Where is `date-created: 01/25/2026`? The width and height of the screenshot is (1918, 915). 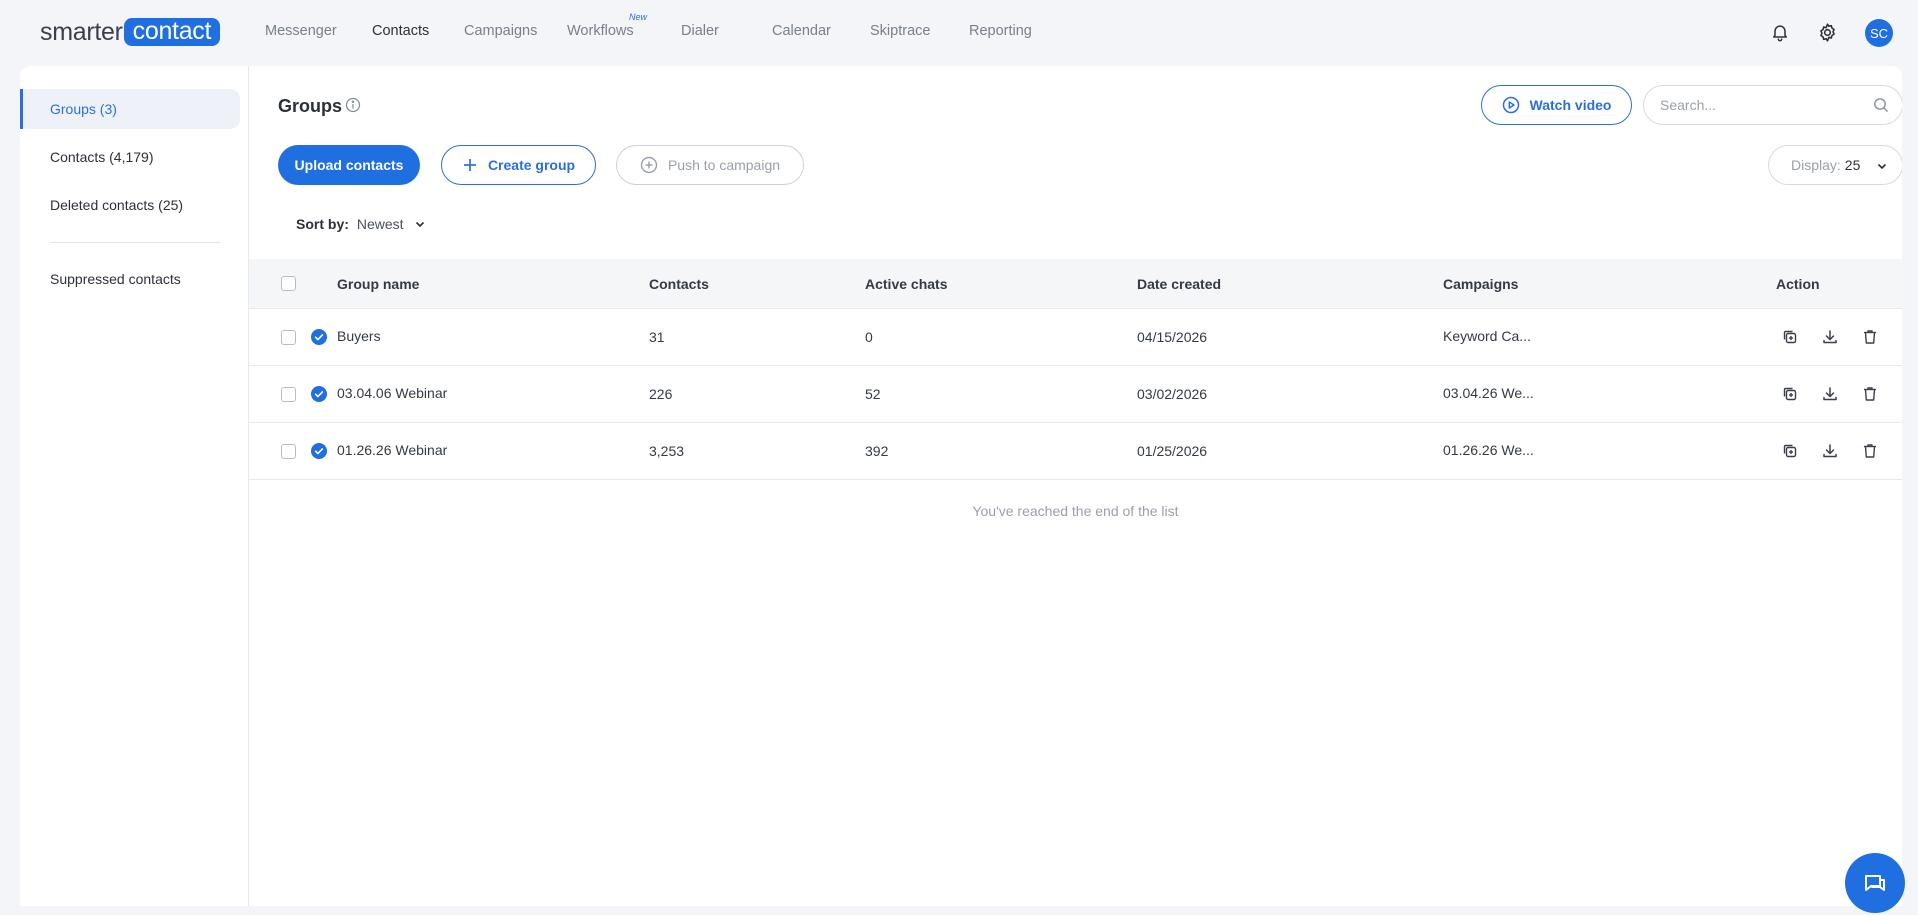 date-created: 01/25/2026 is located at coordinates (1172, 451).